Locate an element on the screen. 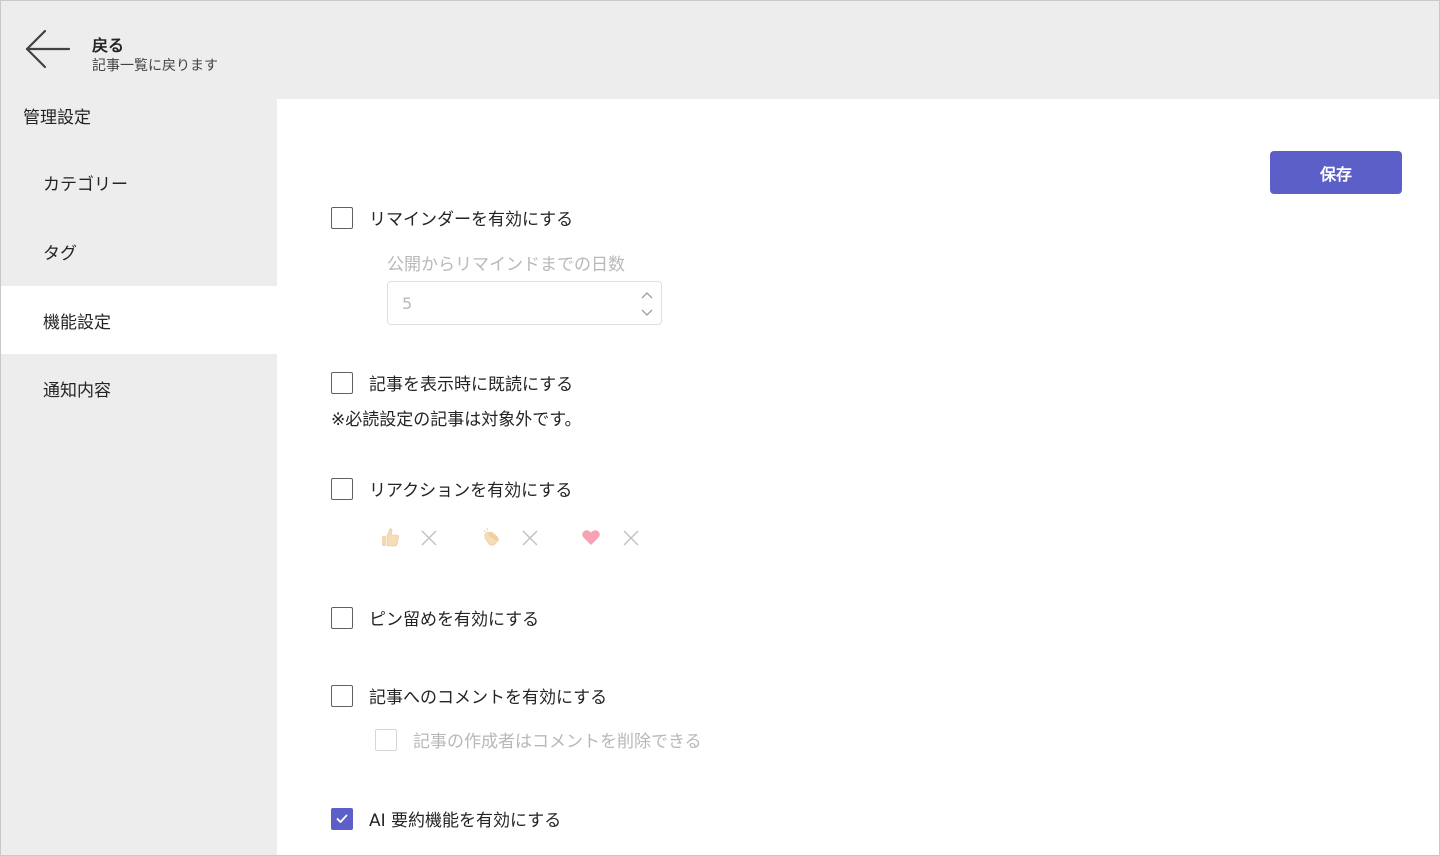  comments-setting: 記事へのコメントを有効にする is located at coordinates (469, 695).